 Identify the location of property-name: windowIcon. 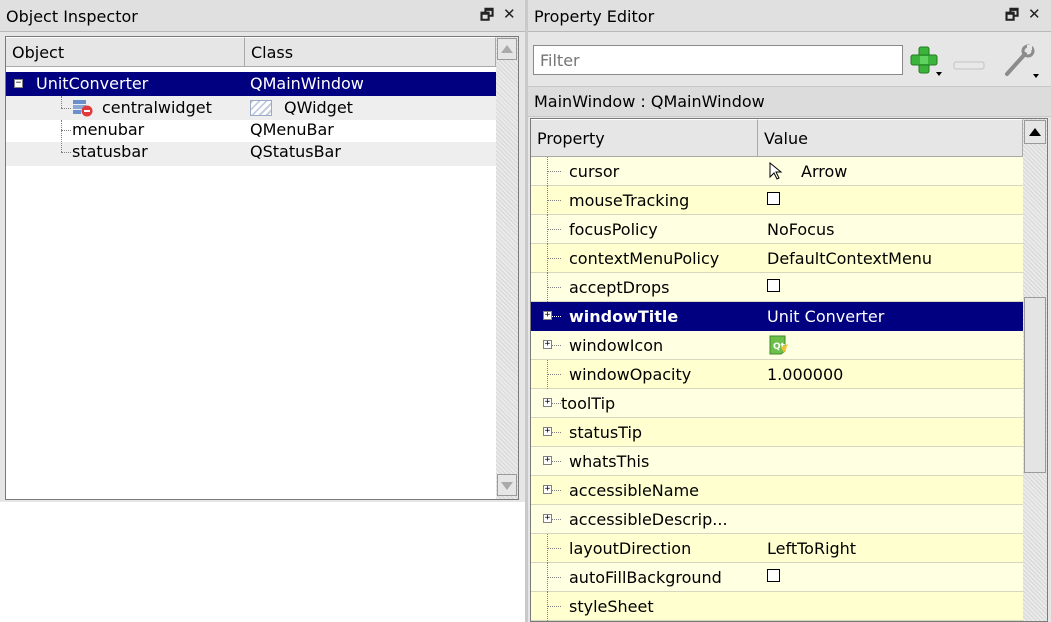
(616, 345).